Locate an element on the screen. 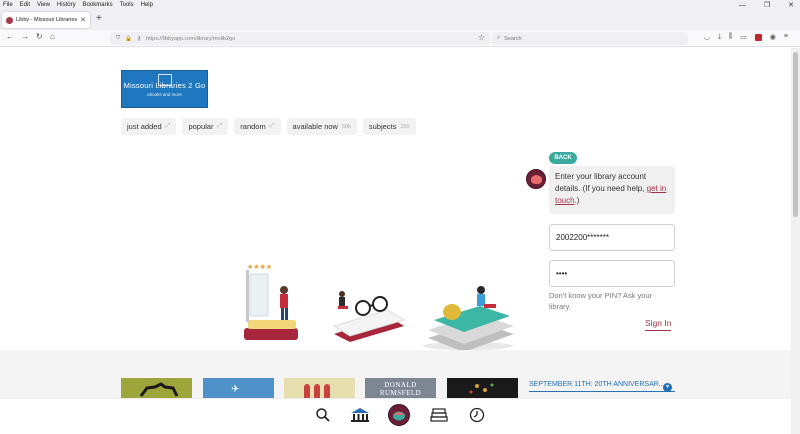  page-scrollbar is located at coordinates (795, 241).